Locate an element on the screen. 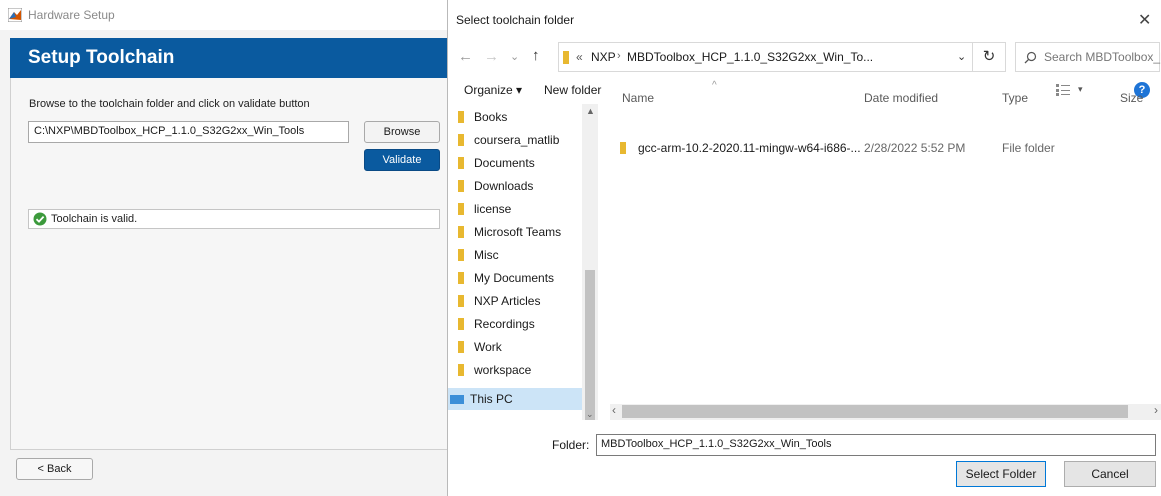 The width and height of the screenshot is (1161, 496). back-arrow-icon: ← is located at coordinates (465, 56).